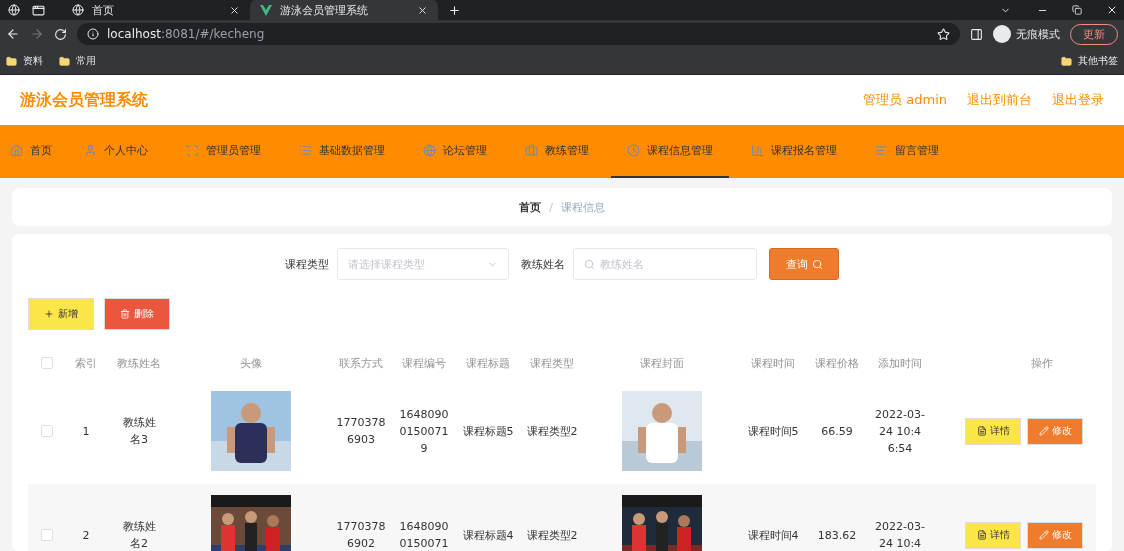 Image resolution: width=1124 pixels, height=551 pixels. Describe the element at coordinates (307, 264) in the screenshot. I see `field-label: 课程类型` at that location.